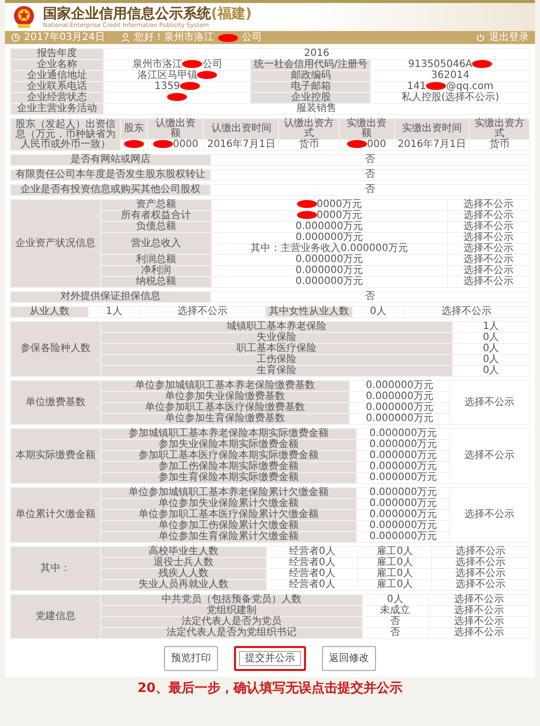 This screenshot has height=726, width=540. What do you see at coordinates (470, 86) in the screenshot?
I see `field-value: @qq.com` at bounding box center [470, 86].